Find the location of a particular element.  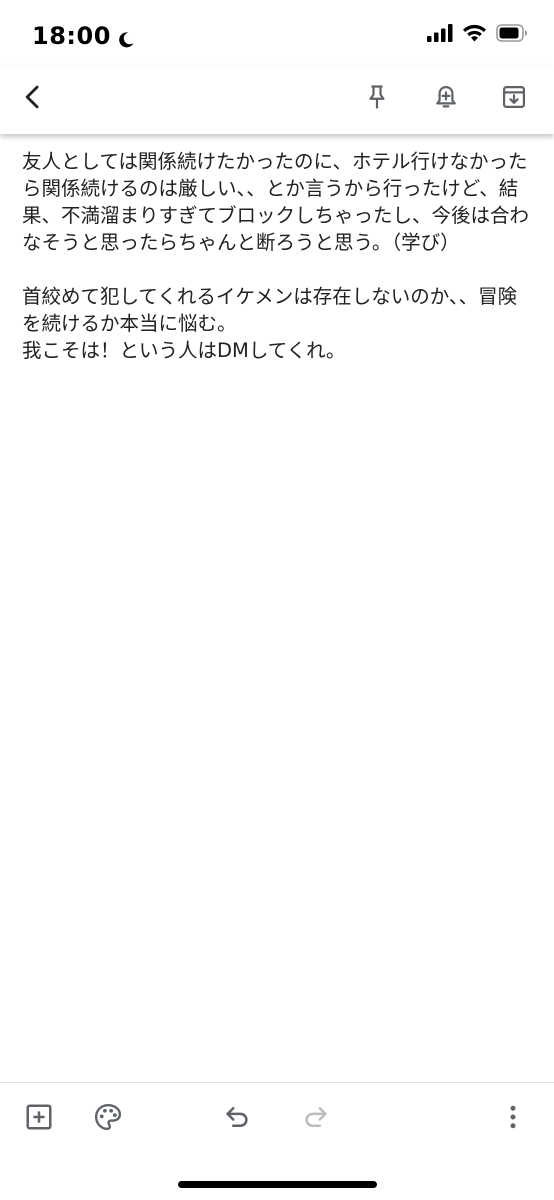

pin-icon is located at coordinates (377, 99).